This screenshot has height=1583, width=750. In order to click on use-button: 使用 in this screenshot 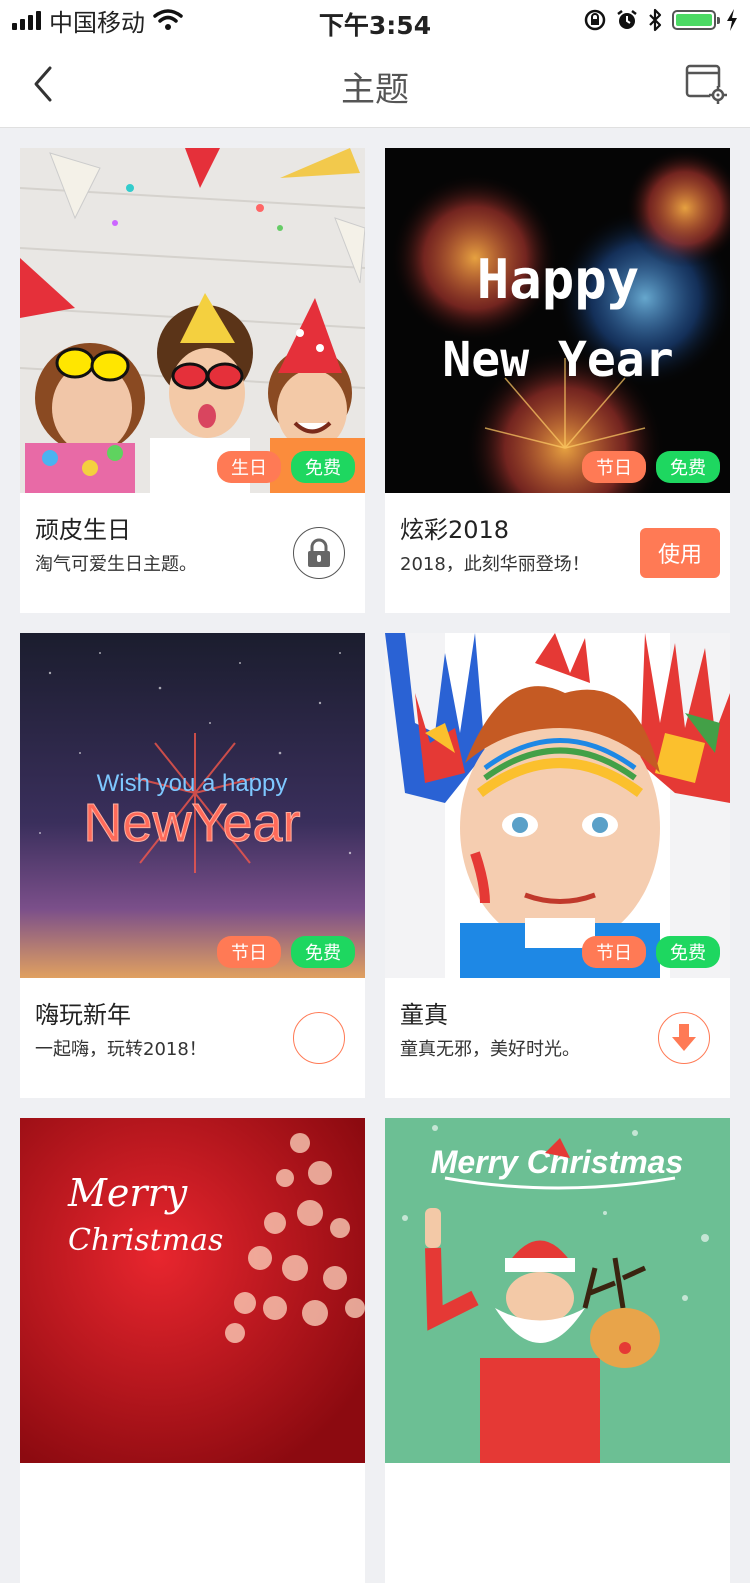, I will do `click(680, 553)`.